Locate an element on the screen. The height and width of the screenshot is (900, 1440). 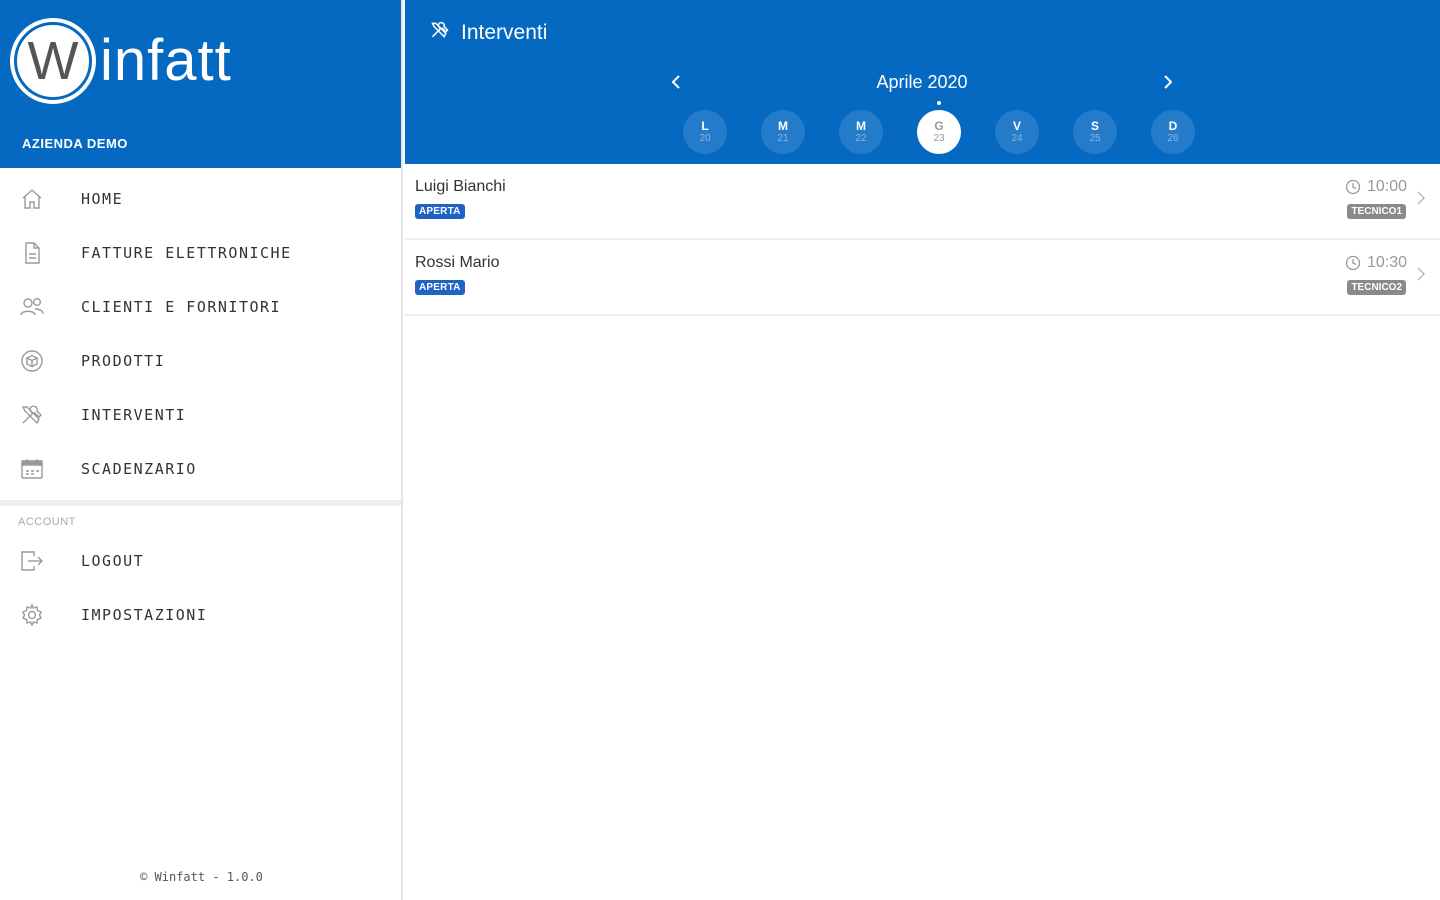
customer-name: Rossi Mario is located at coordinates (457, 262).